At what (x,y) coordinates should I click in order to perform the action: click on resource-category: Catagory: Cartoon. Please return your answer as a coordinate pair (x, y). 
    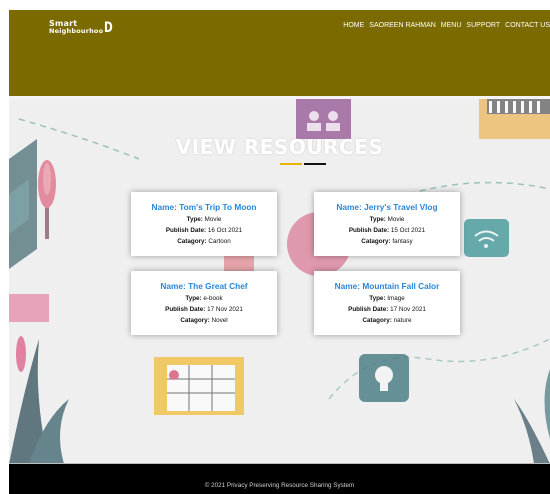
    Looking at the image, I should click on (204, 241).